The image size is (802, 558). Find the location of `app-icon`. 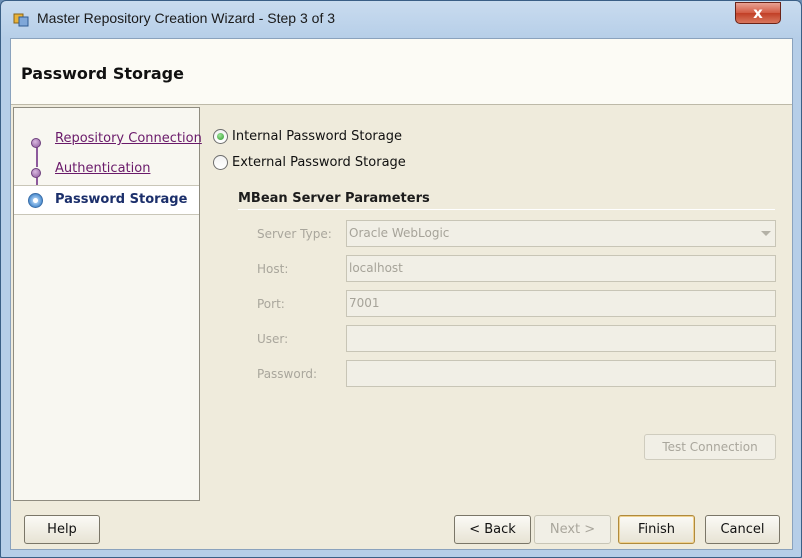

app-icon is located at coordinates (21, 19).